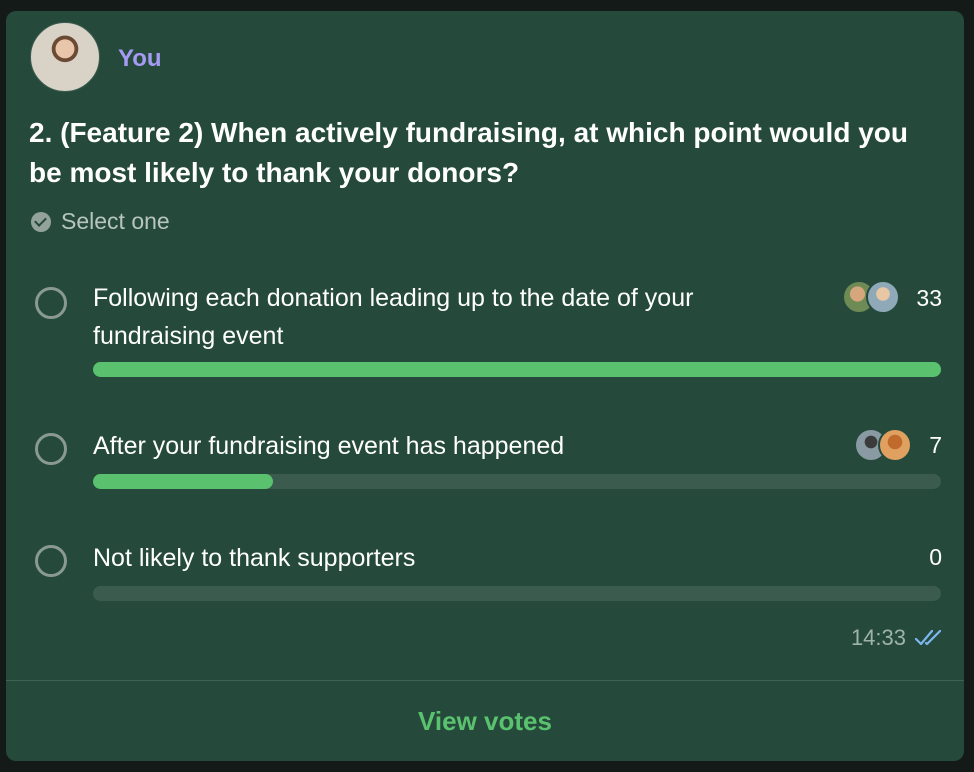 Image resolution: width=974 pixels, height=772 pixels. Describe the element at coordinates (929, 298) in the screenshot. I see `option-1-count: 33` at that location.